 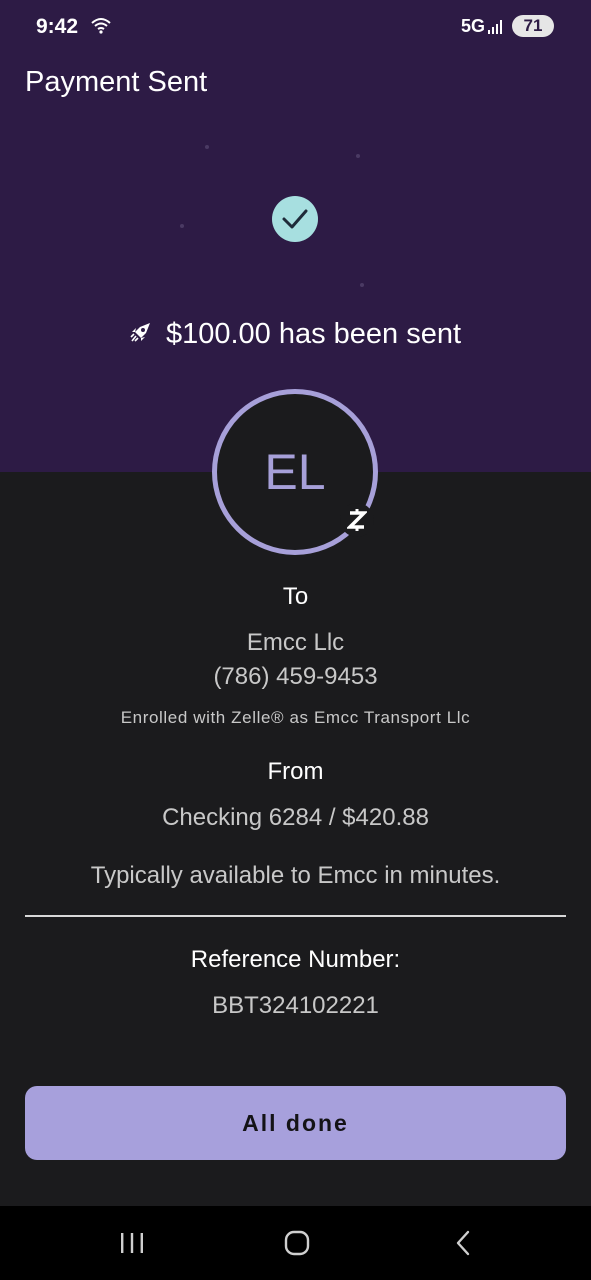 I want to click on wifi-icon, so click(x=101, y=28).